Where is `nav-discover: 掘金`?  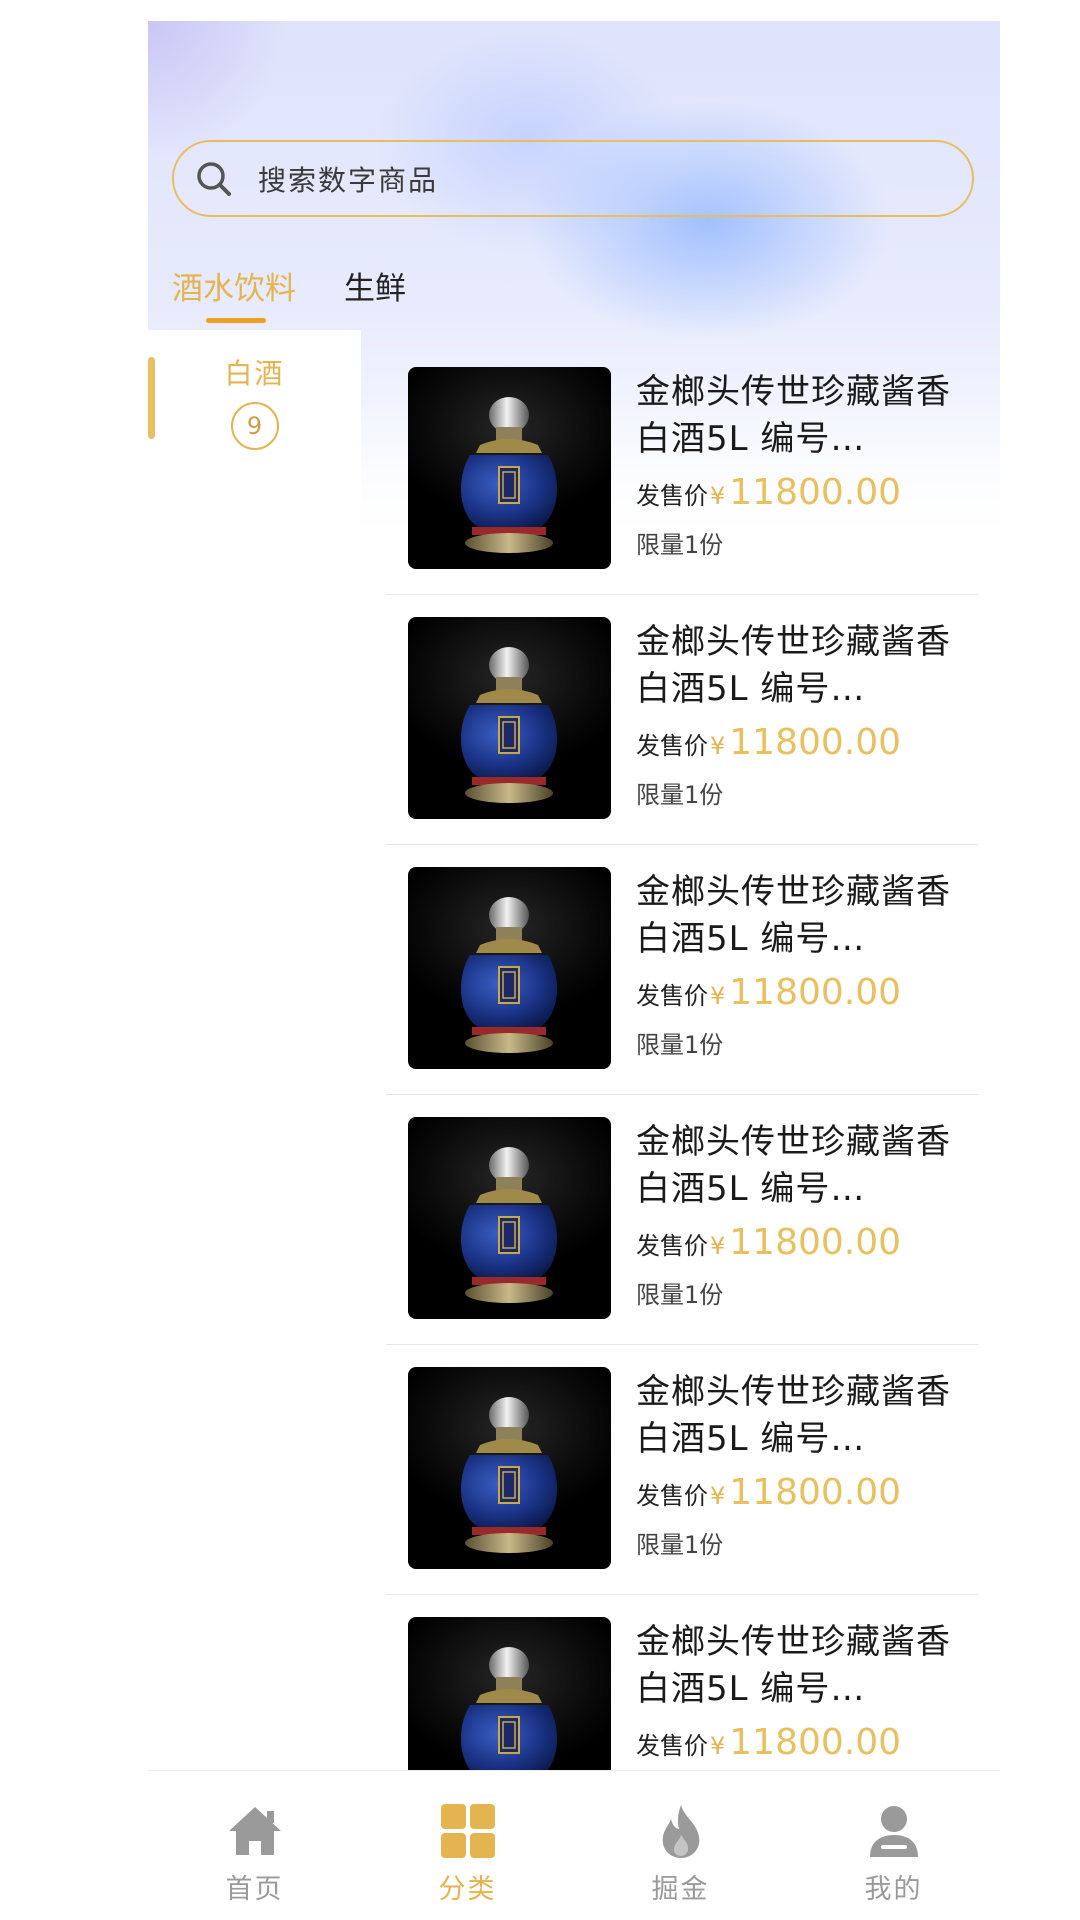 nav-discover: 掘金 is located at coordinates (680, 1845).